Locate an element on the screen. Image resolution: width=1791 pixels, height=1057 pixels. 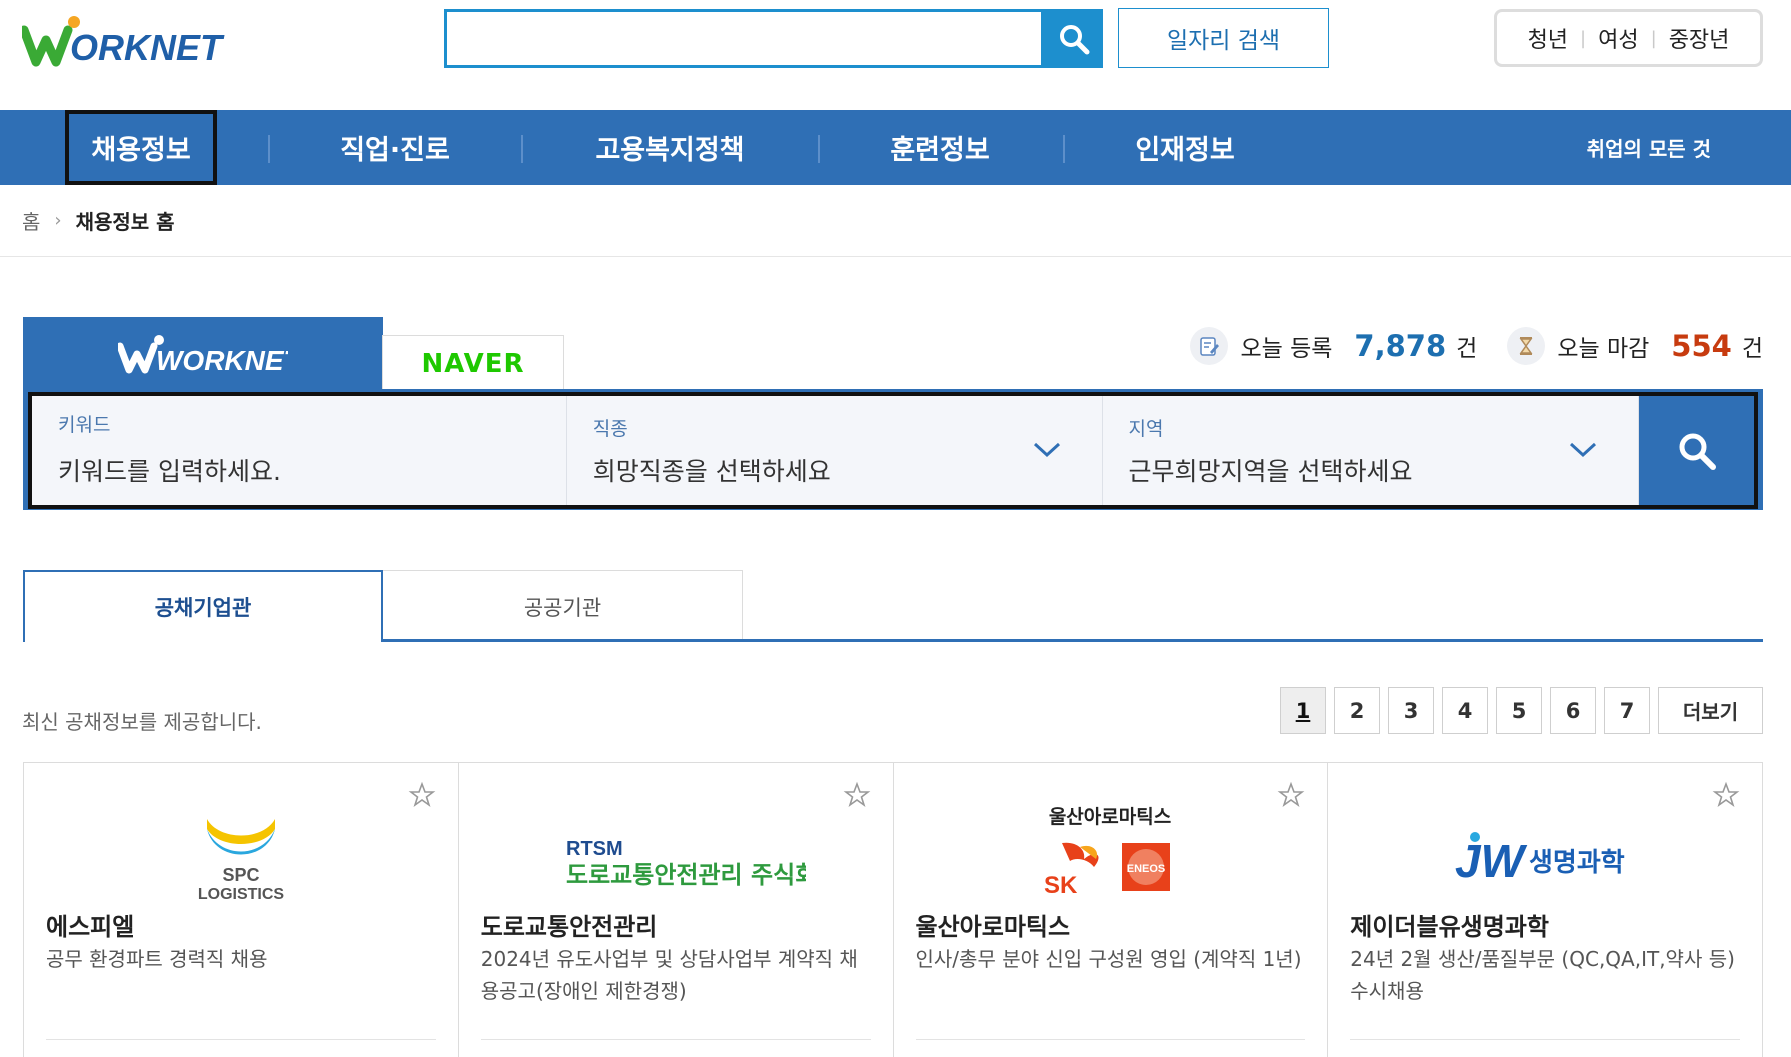
occupation-label: 직종 is located at coordinates (610, 429).